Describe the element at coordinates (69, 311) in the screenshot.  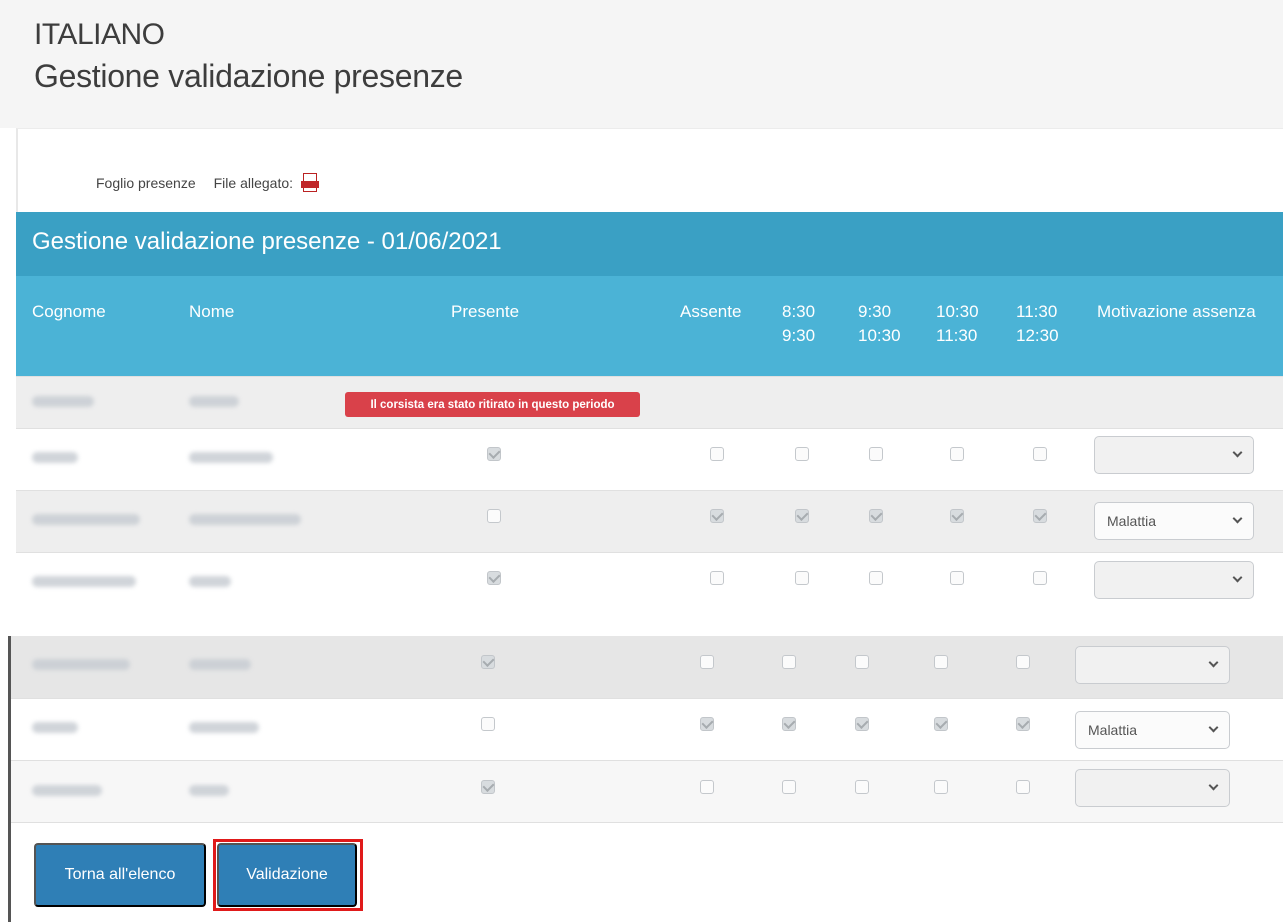
I see `column-cognome: Cognome` at that location.